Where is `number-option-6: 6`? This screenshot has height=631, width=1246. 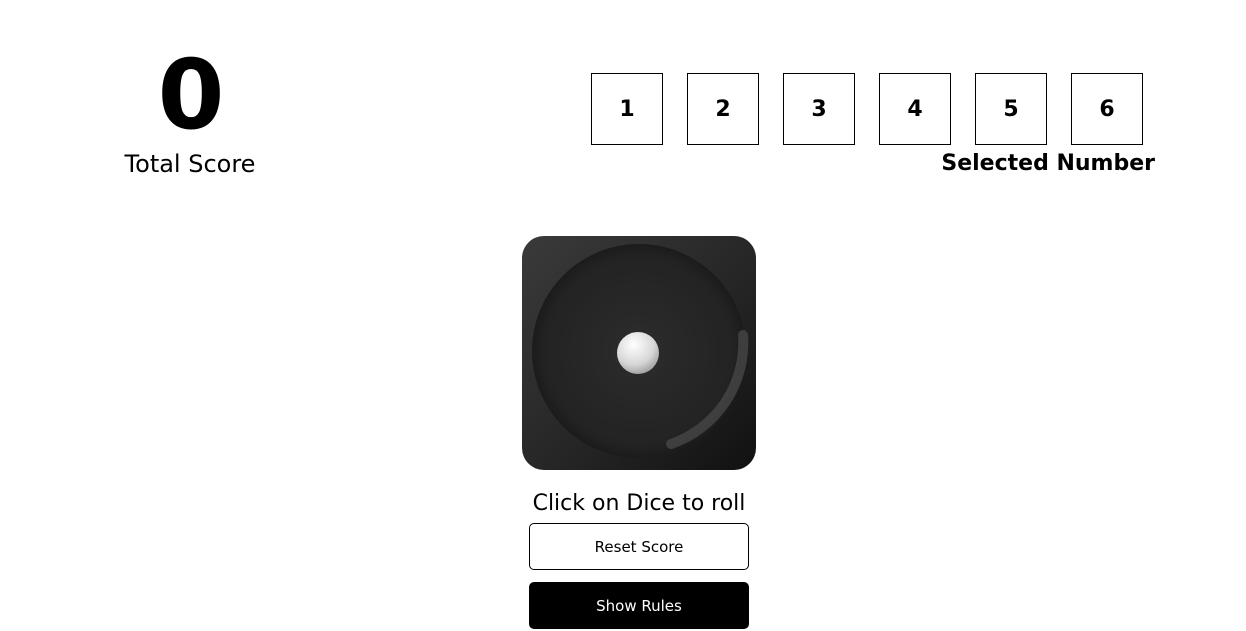
number-option-6: 6 is located at coordinates (1107, 109).